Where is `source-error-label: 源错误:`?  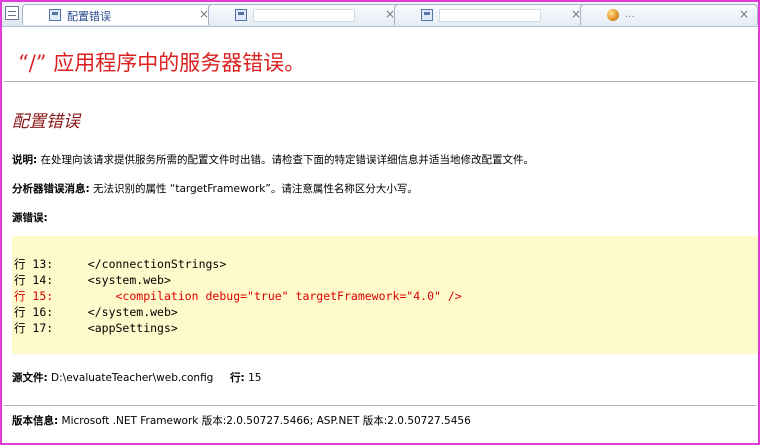 source-error-label: 源错误: is located at coordinates (30, 217).